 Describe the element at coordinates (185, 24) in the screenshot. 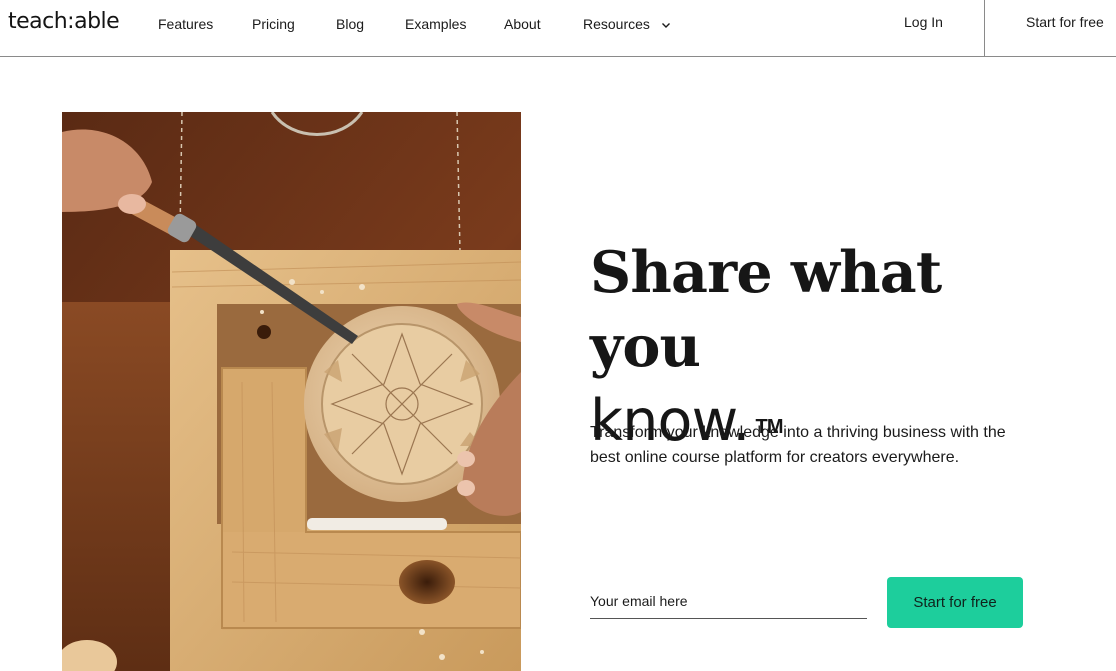

I see `nav-features: Features` at that location.